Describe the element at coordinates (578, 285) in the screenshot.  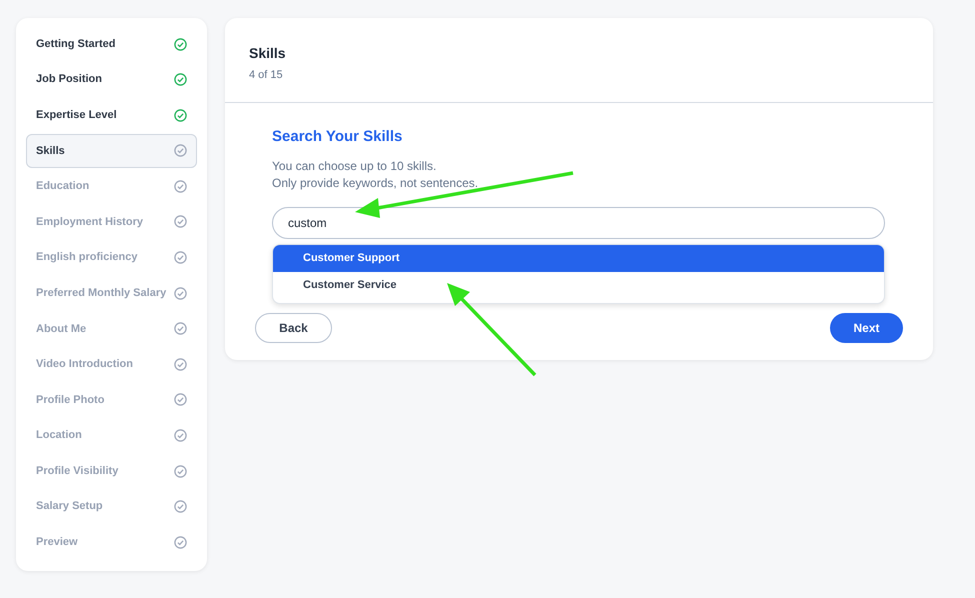
I see `suggestion-item: Customer Service` at that location.